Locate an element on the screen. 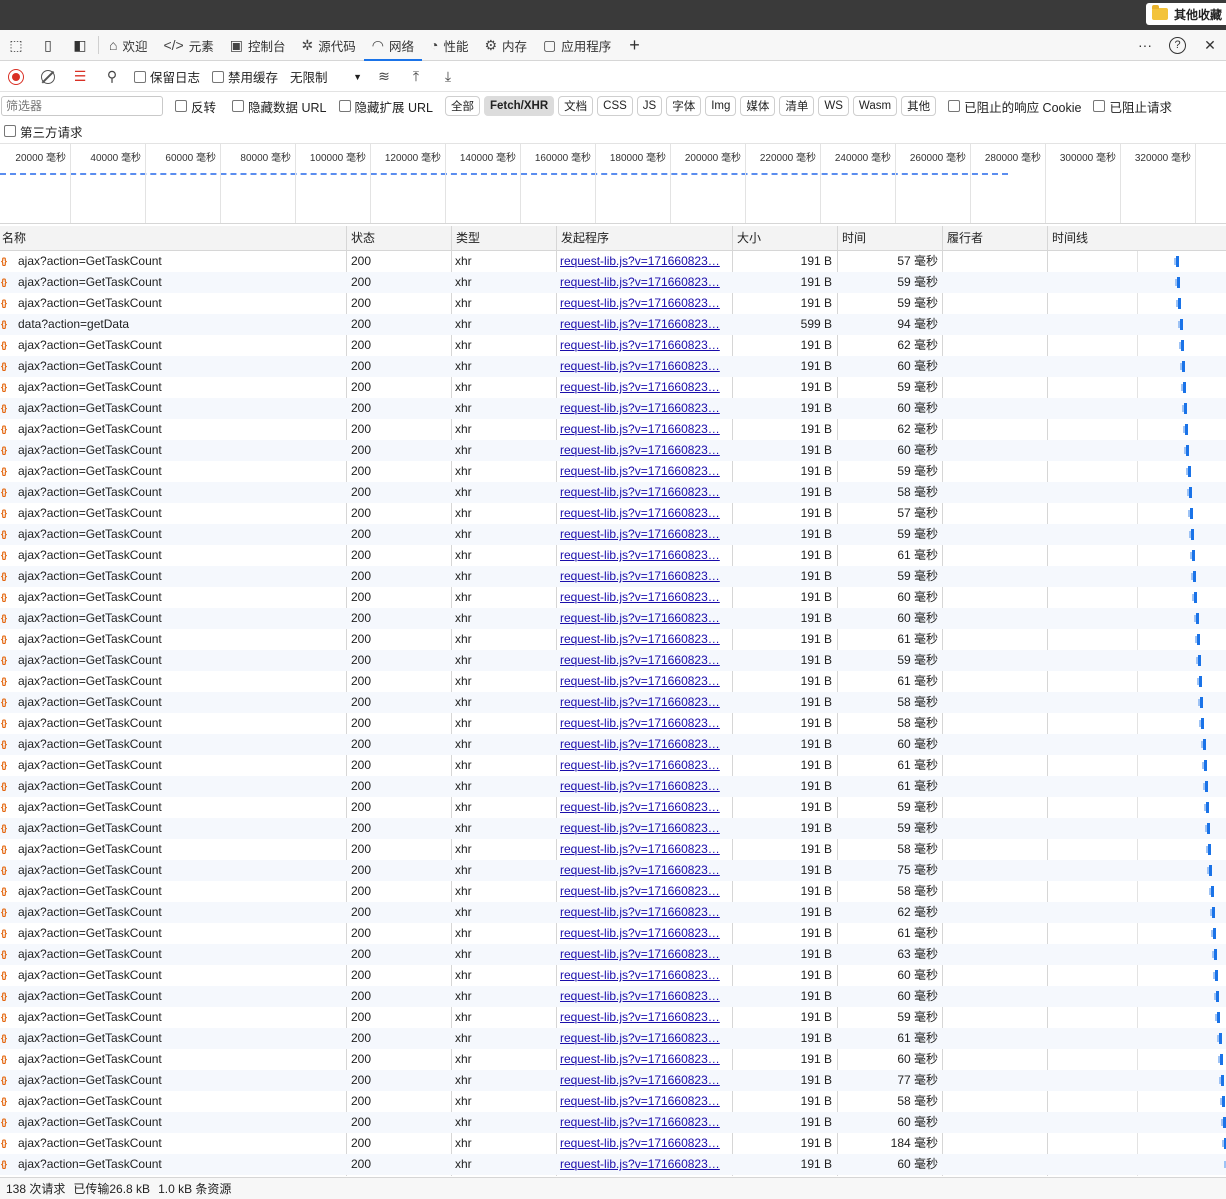 The image size is (1226, 1199). inspect-element-icon: ⬚ is located at coordinates (16, 45).